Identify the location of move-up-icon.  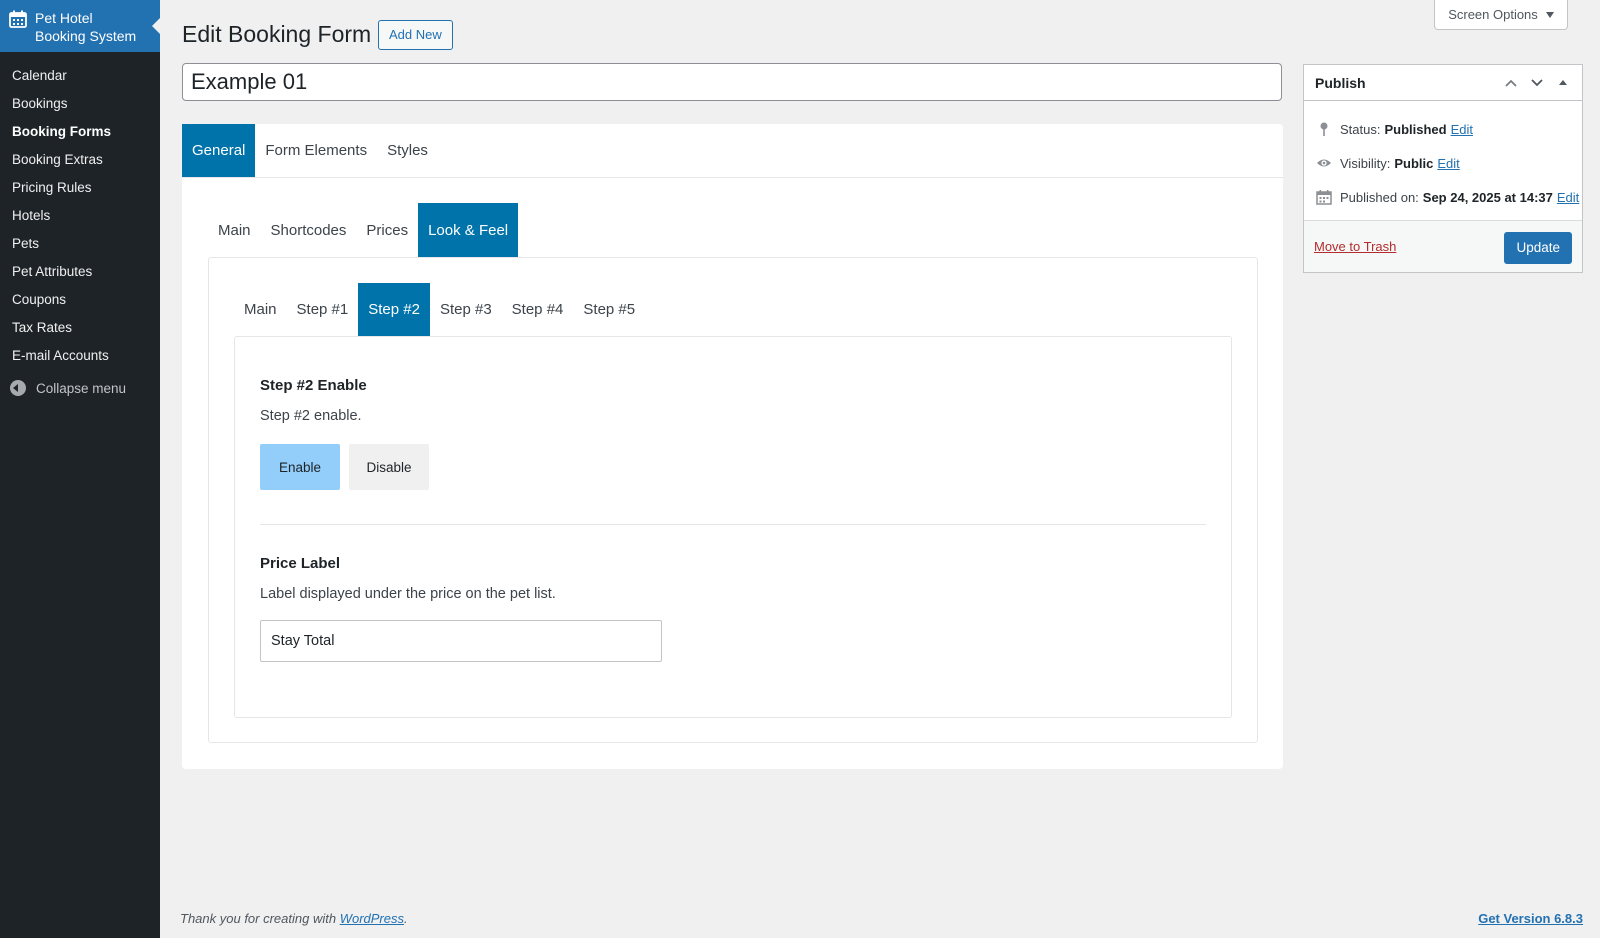
(1511, 83).